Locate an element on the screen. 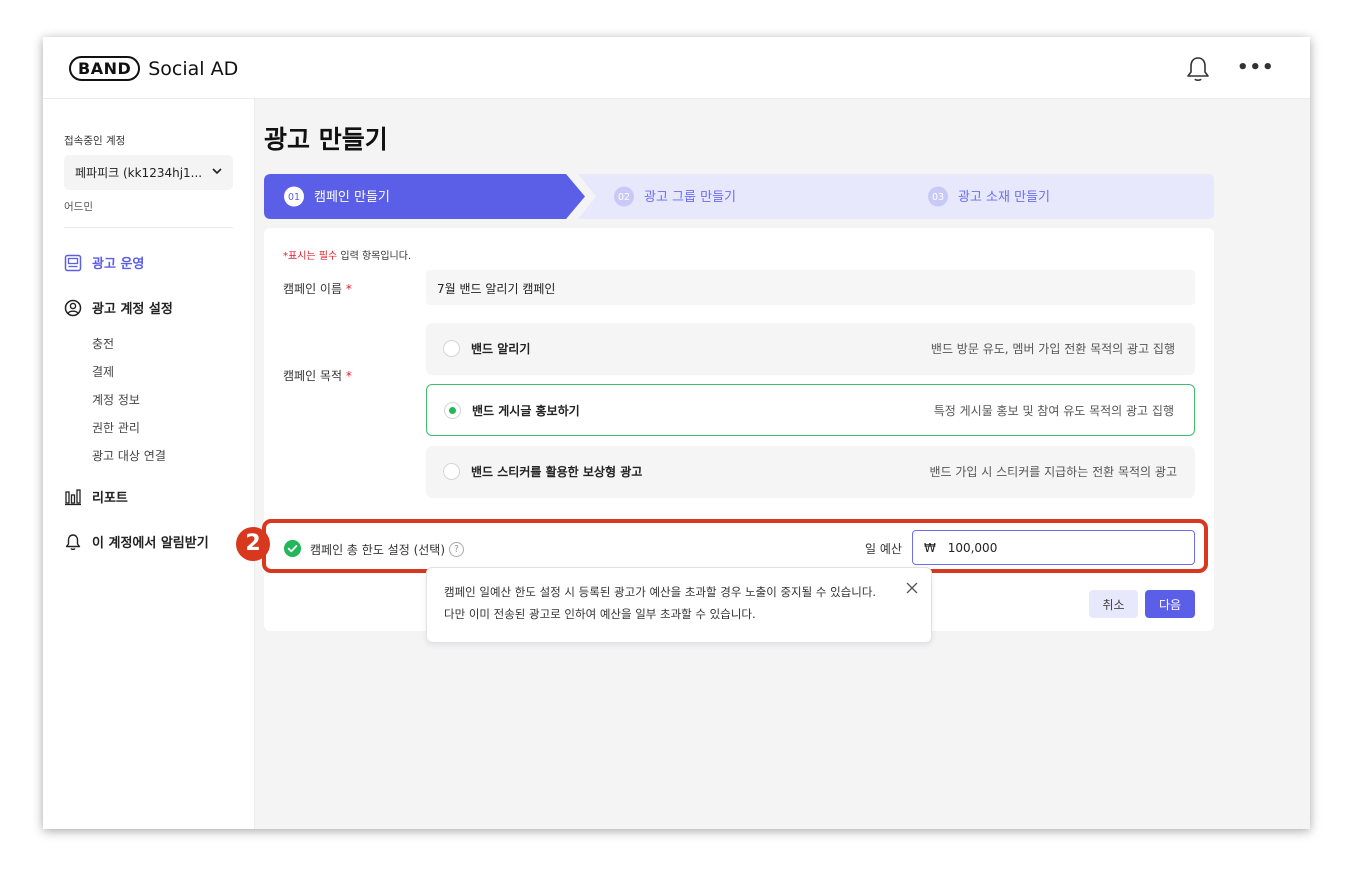 The image size is (1351, 884). sidebar-subitem-charge: 충전 is located at coordinates (103, 343).